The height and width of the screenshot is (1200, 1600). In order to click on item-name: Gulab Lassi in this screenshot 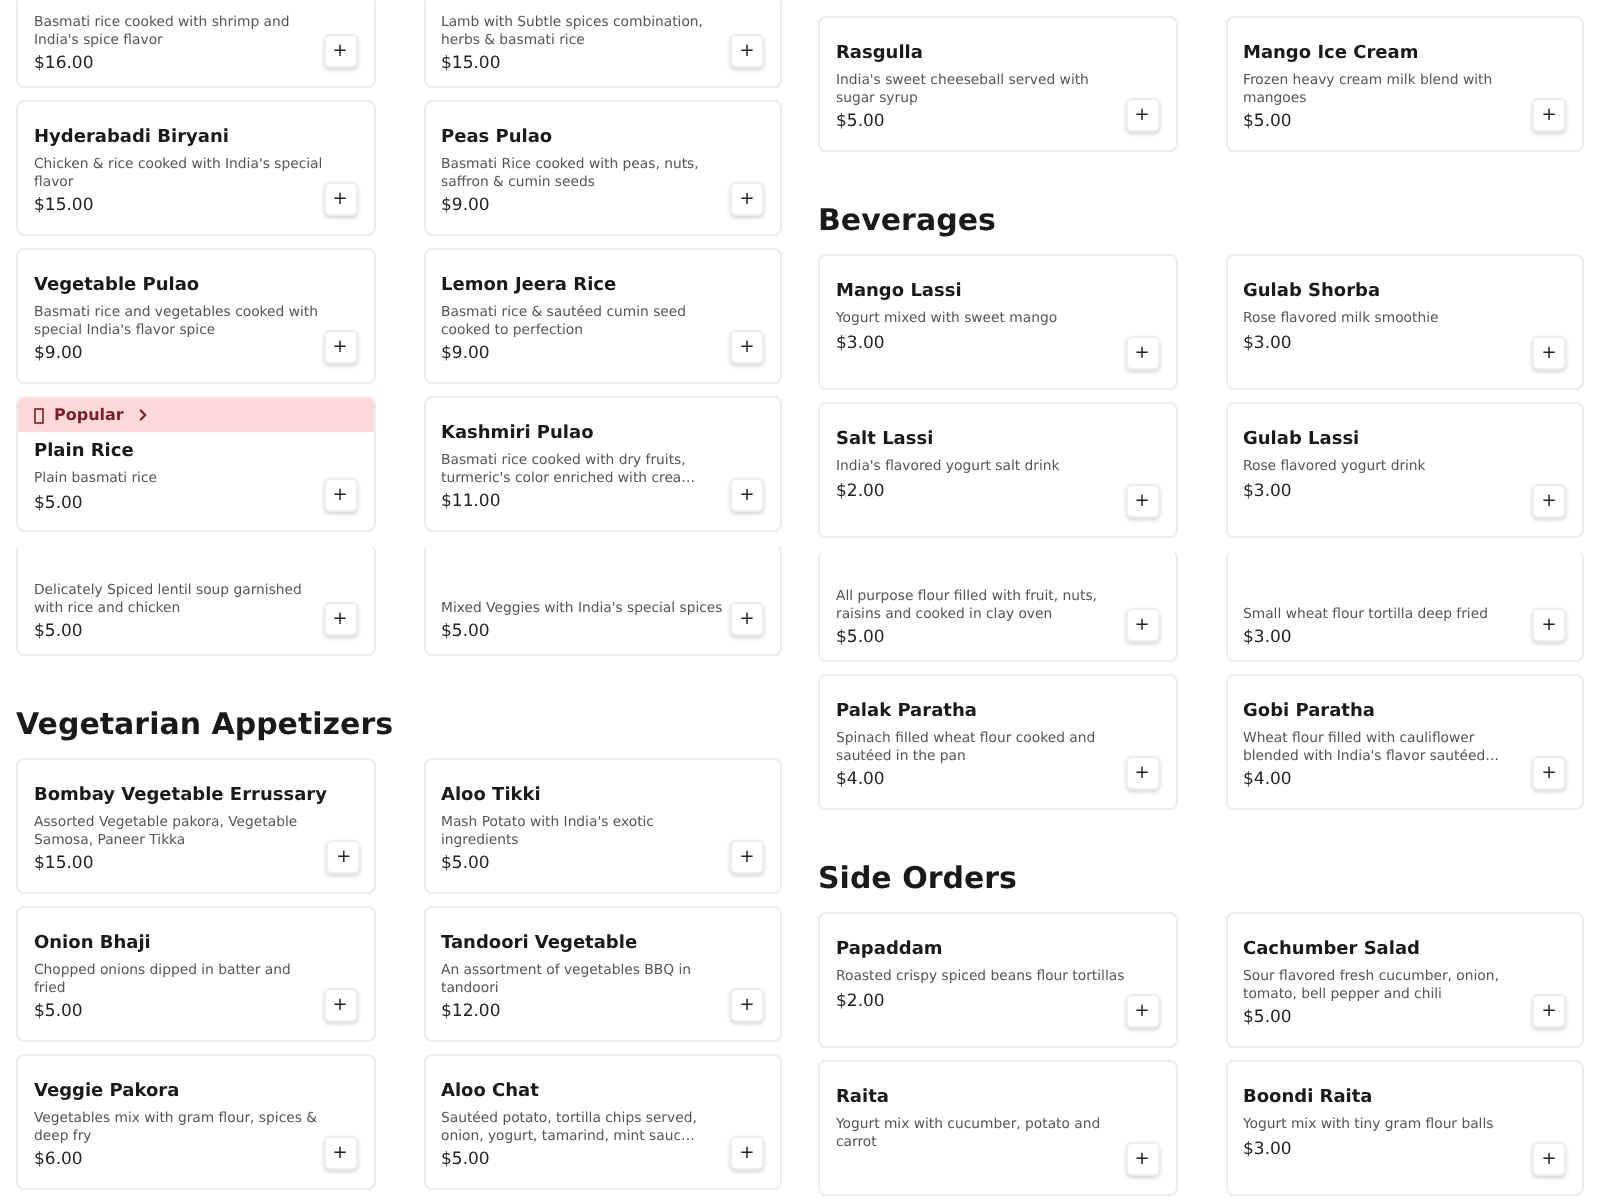, I will do `click(1302, 441)`.